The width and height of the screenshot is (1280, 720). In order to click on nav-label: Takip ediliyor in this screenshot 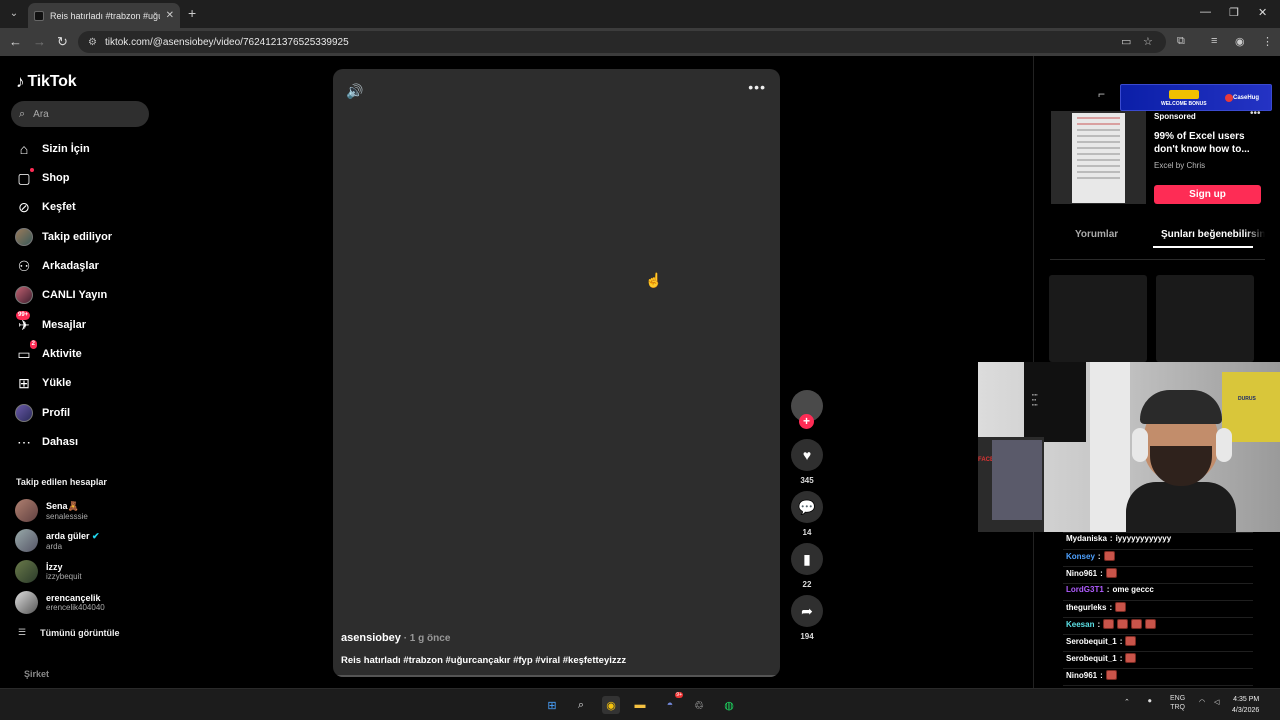, I will do `click(77, 237)`.